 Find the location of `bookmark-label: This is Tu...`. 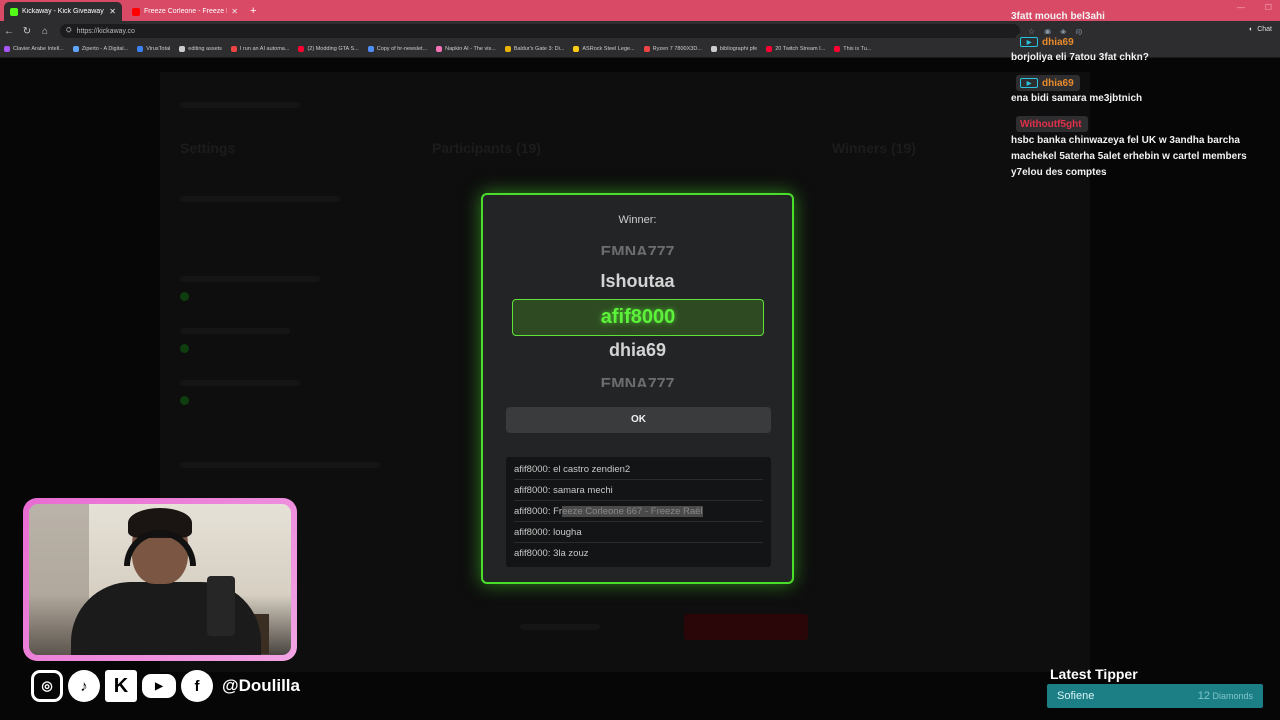

bookmark-label: This is Tu... is located at coordinates (857, 49).